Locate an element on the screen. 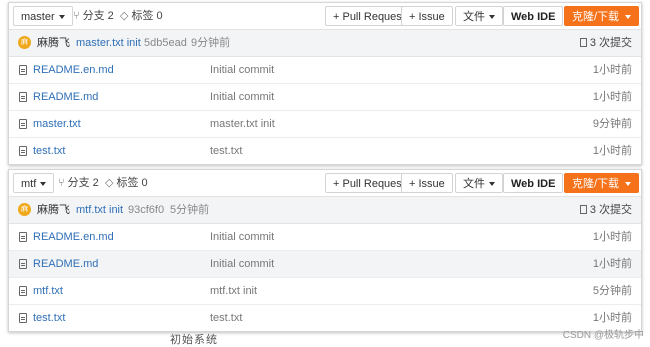 Image resolution: width=650 pixels, height=347 pixels. branch-select: master is located at coordinates (43, 16).